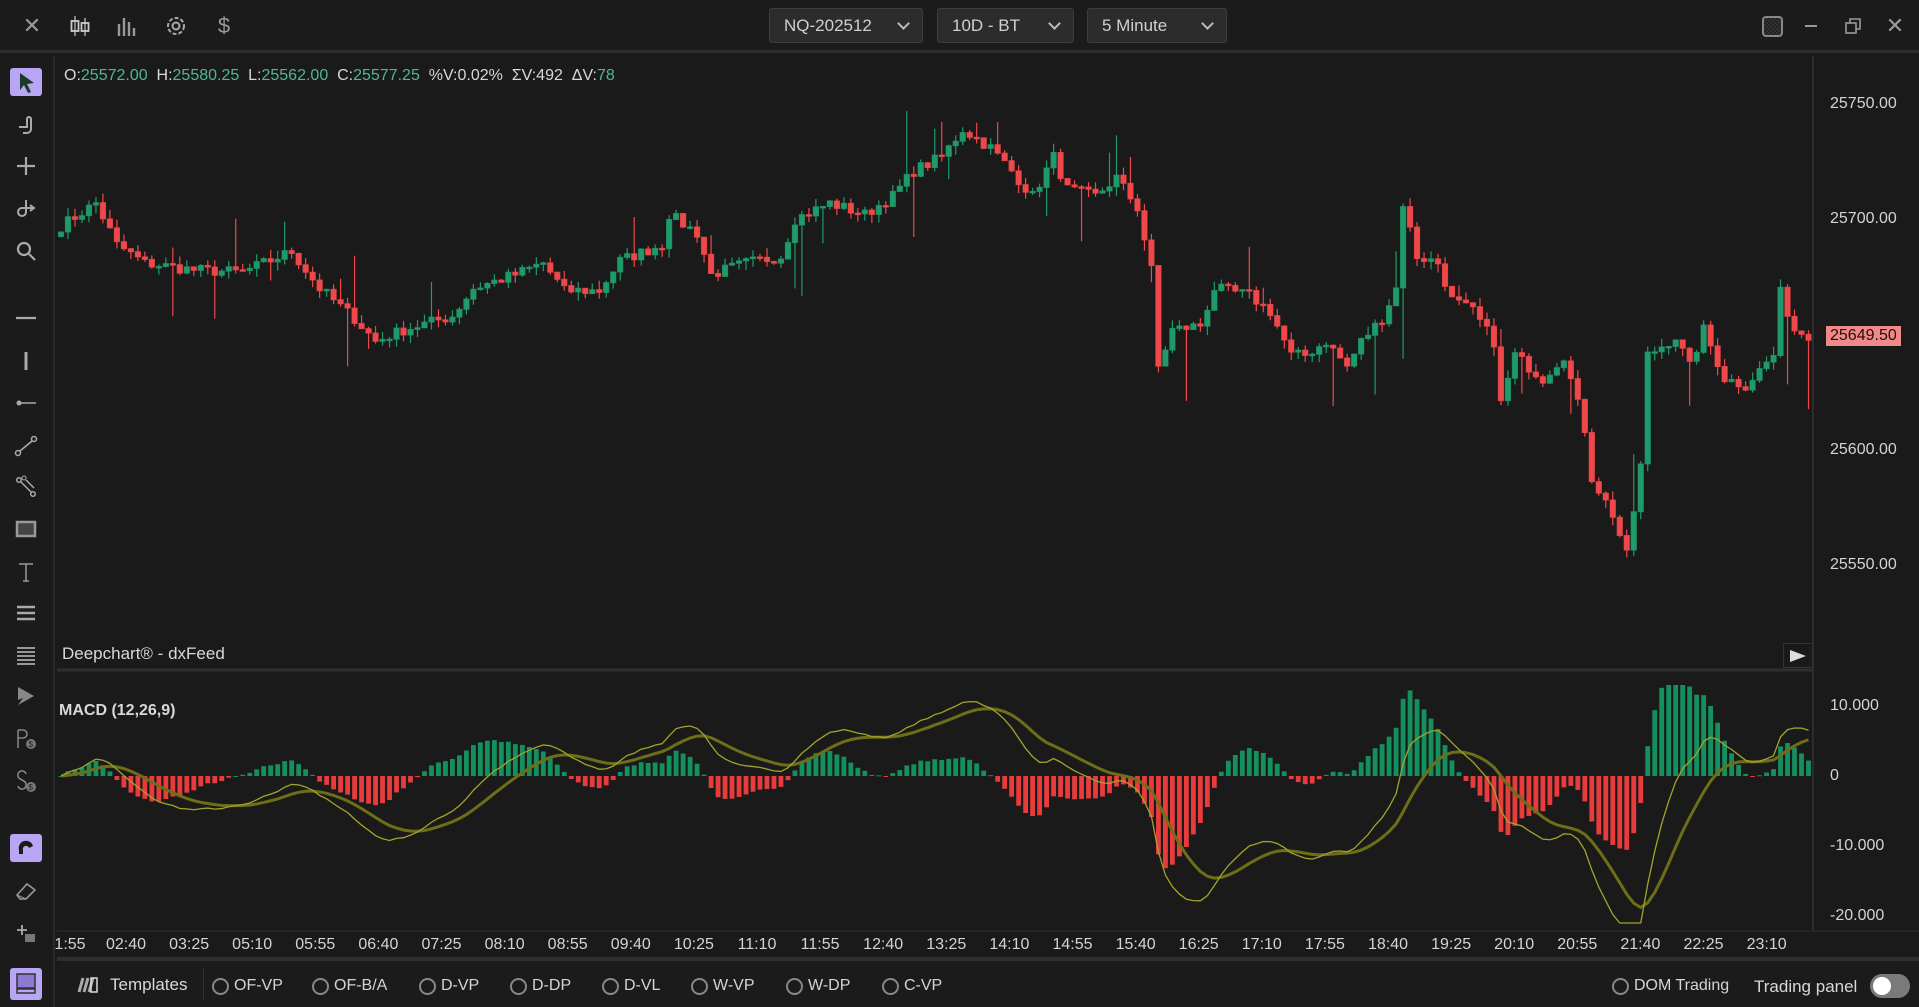 This screenshot has width=1919, height=1007. I want to click on template-radio-d-vp: D-VP, so click(449, 986).